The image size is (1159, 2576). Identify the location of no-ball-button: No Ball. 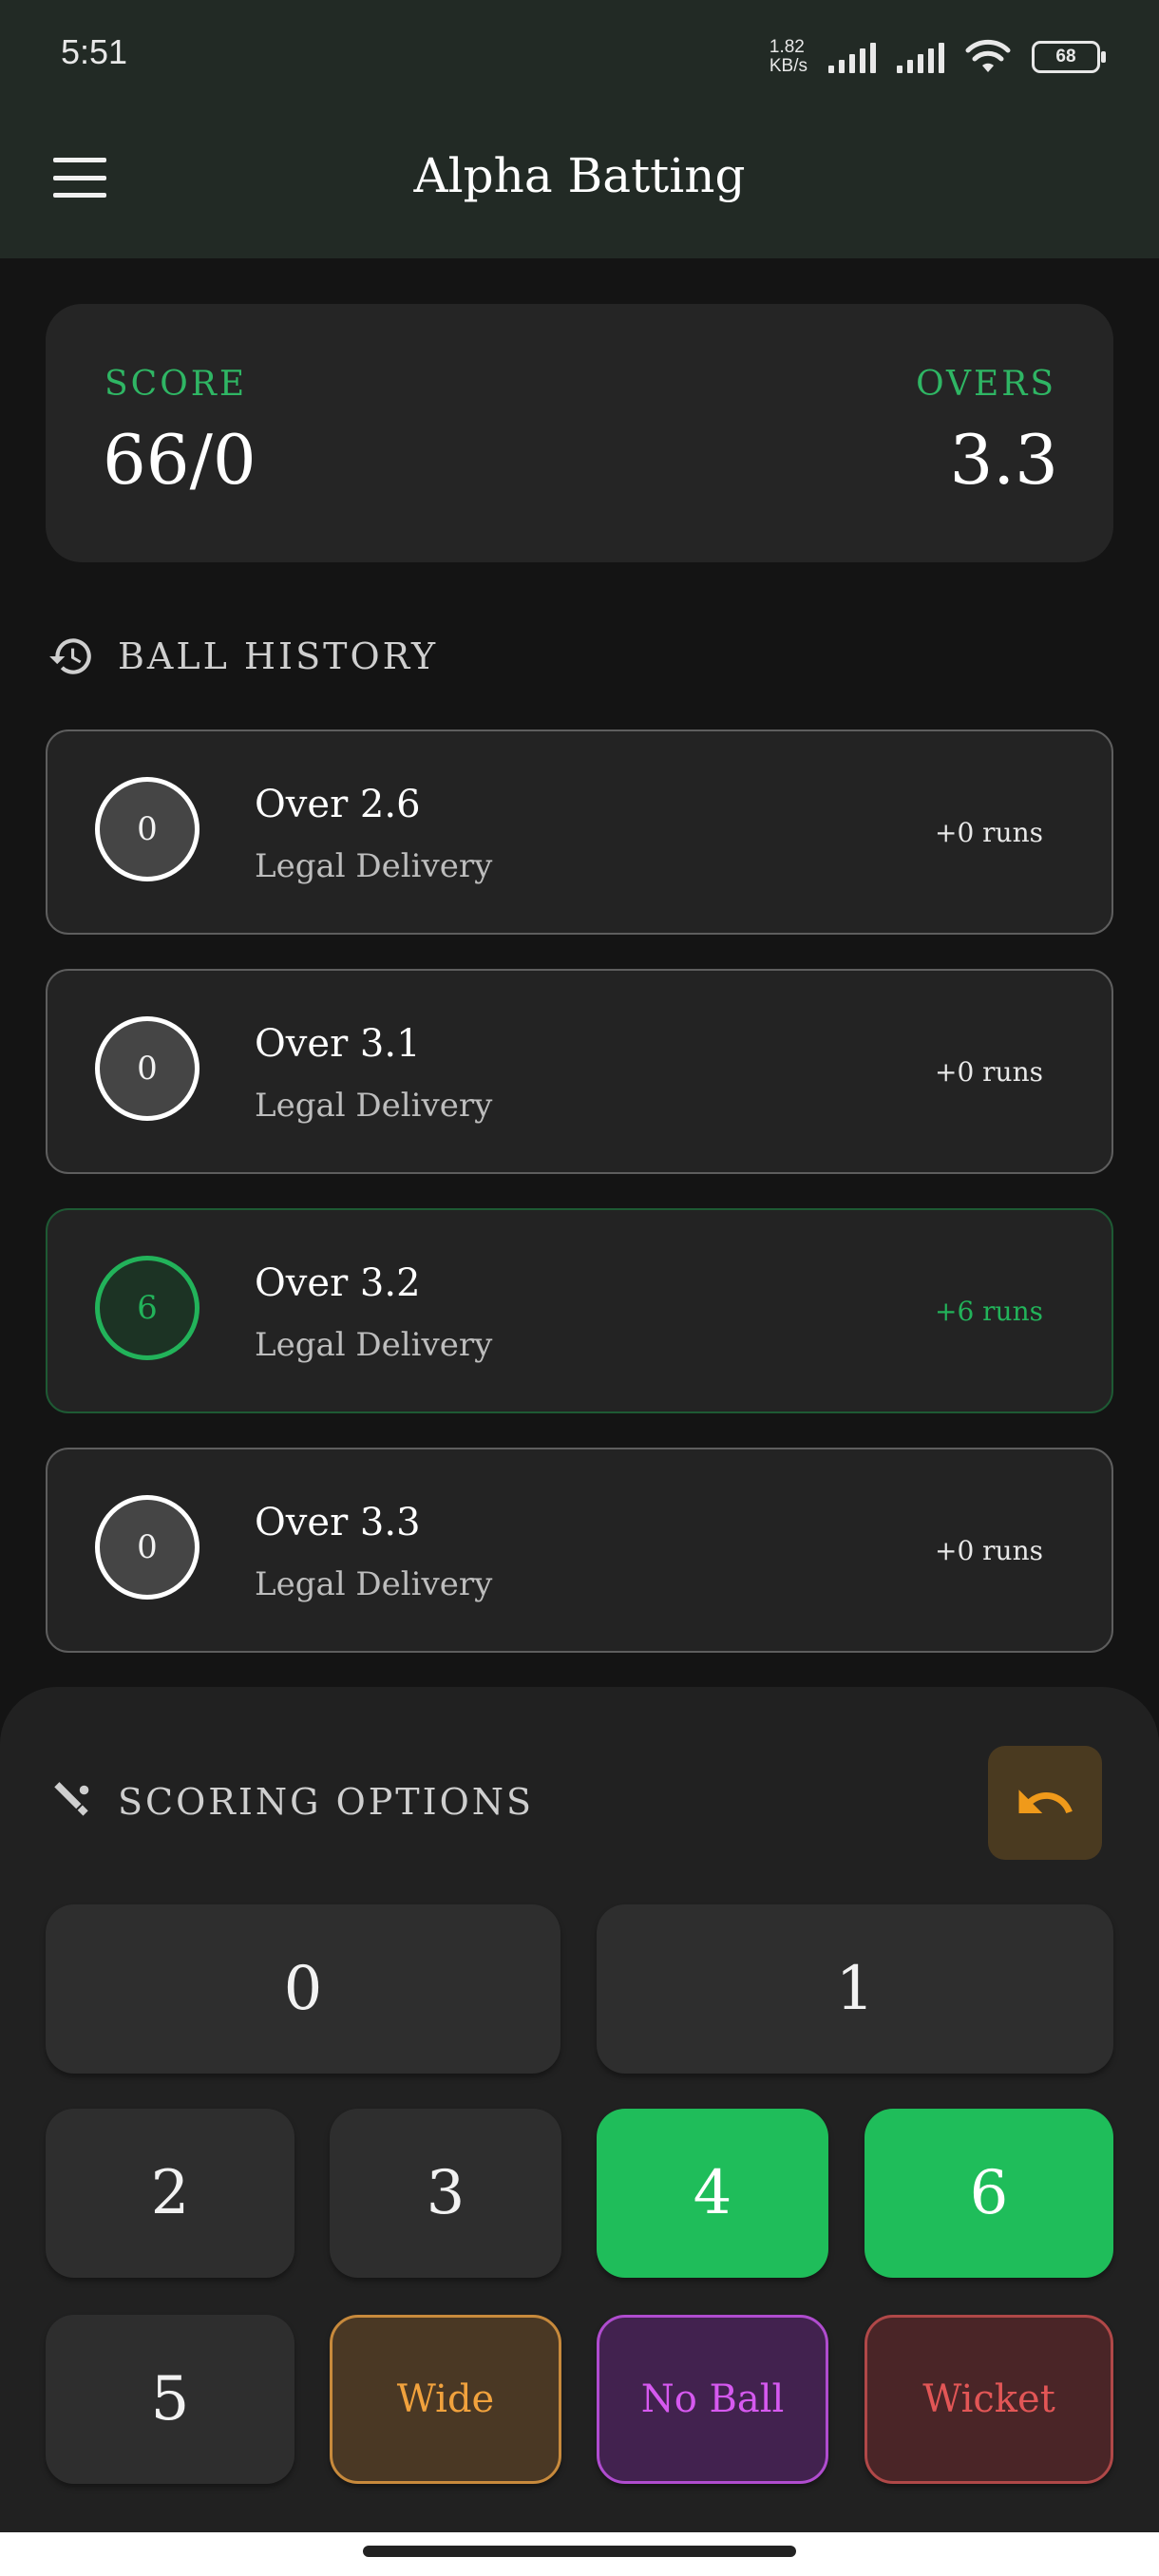
(712, 2399).